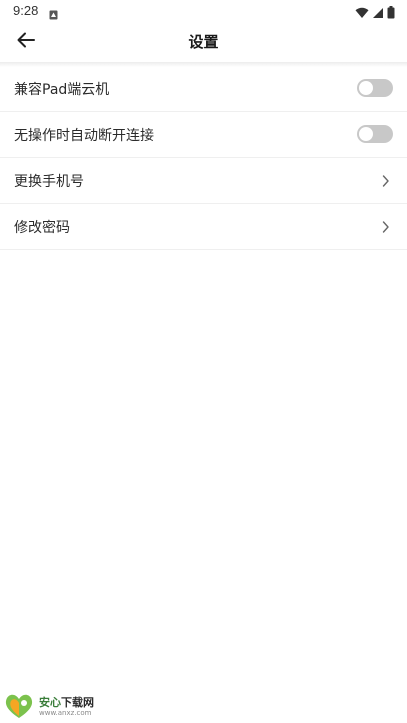 This screenshot has width=407, height=723. Describe the element at coordinates (203, 11) in the screenshot. I see `status-bar: 9:28` at that location.